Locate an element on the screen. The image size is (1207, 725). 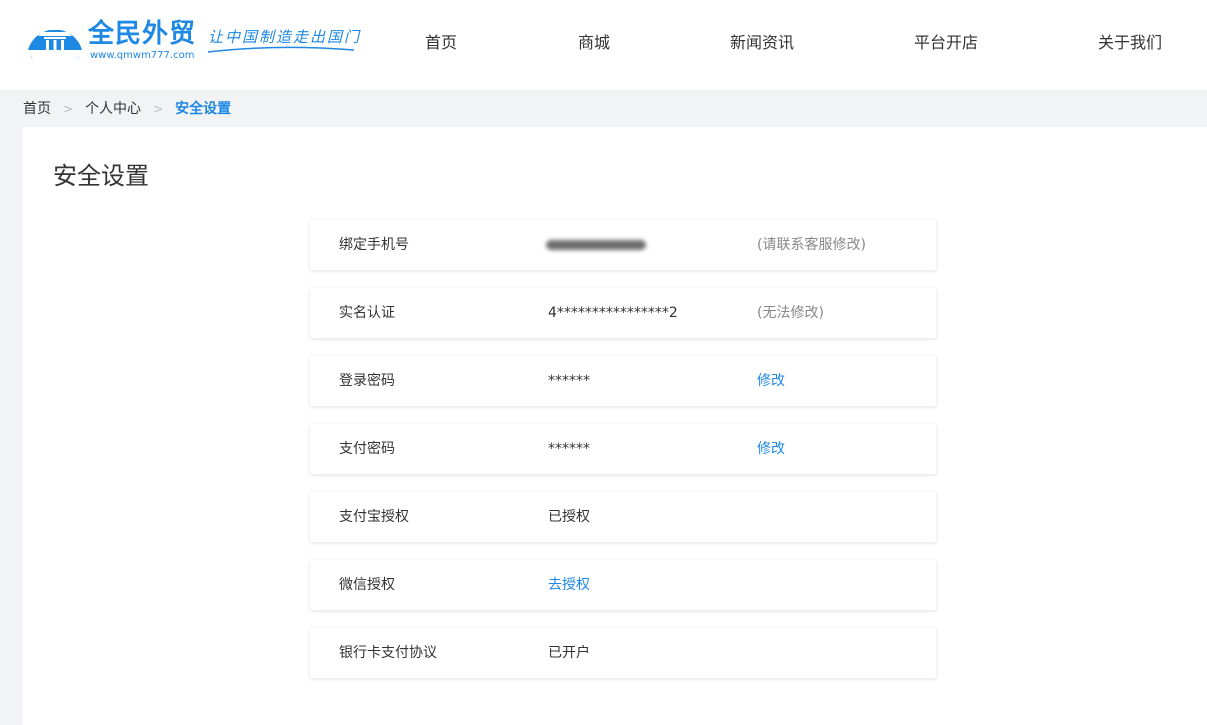
row-pay-password: 支付密码 ****** 修改 is located at coordinates (623, 449).